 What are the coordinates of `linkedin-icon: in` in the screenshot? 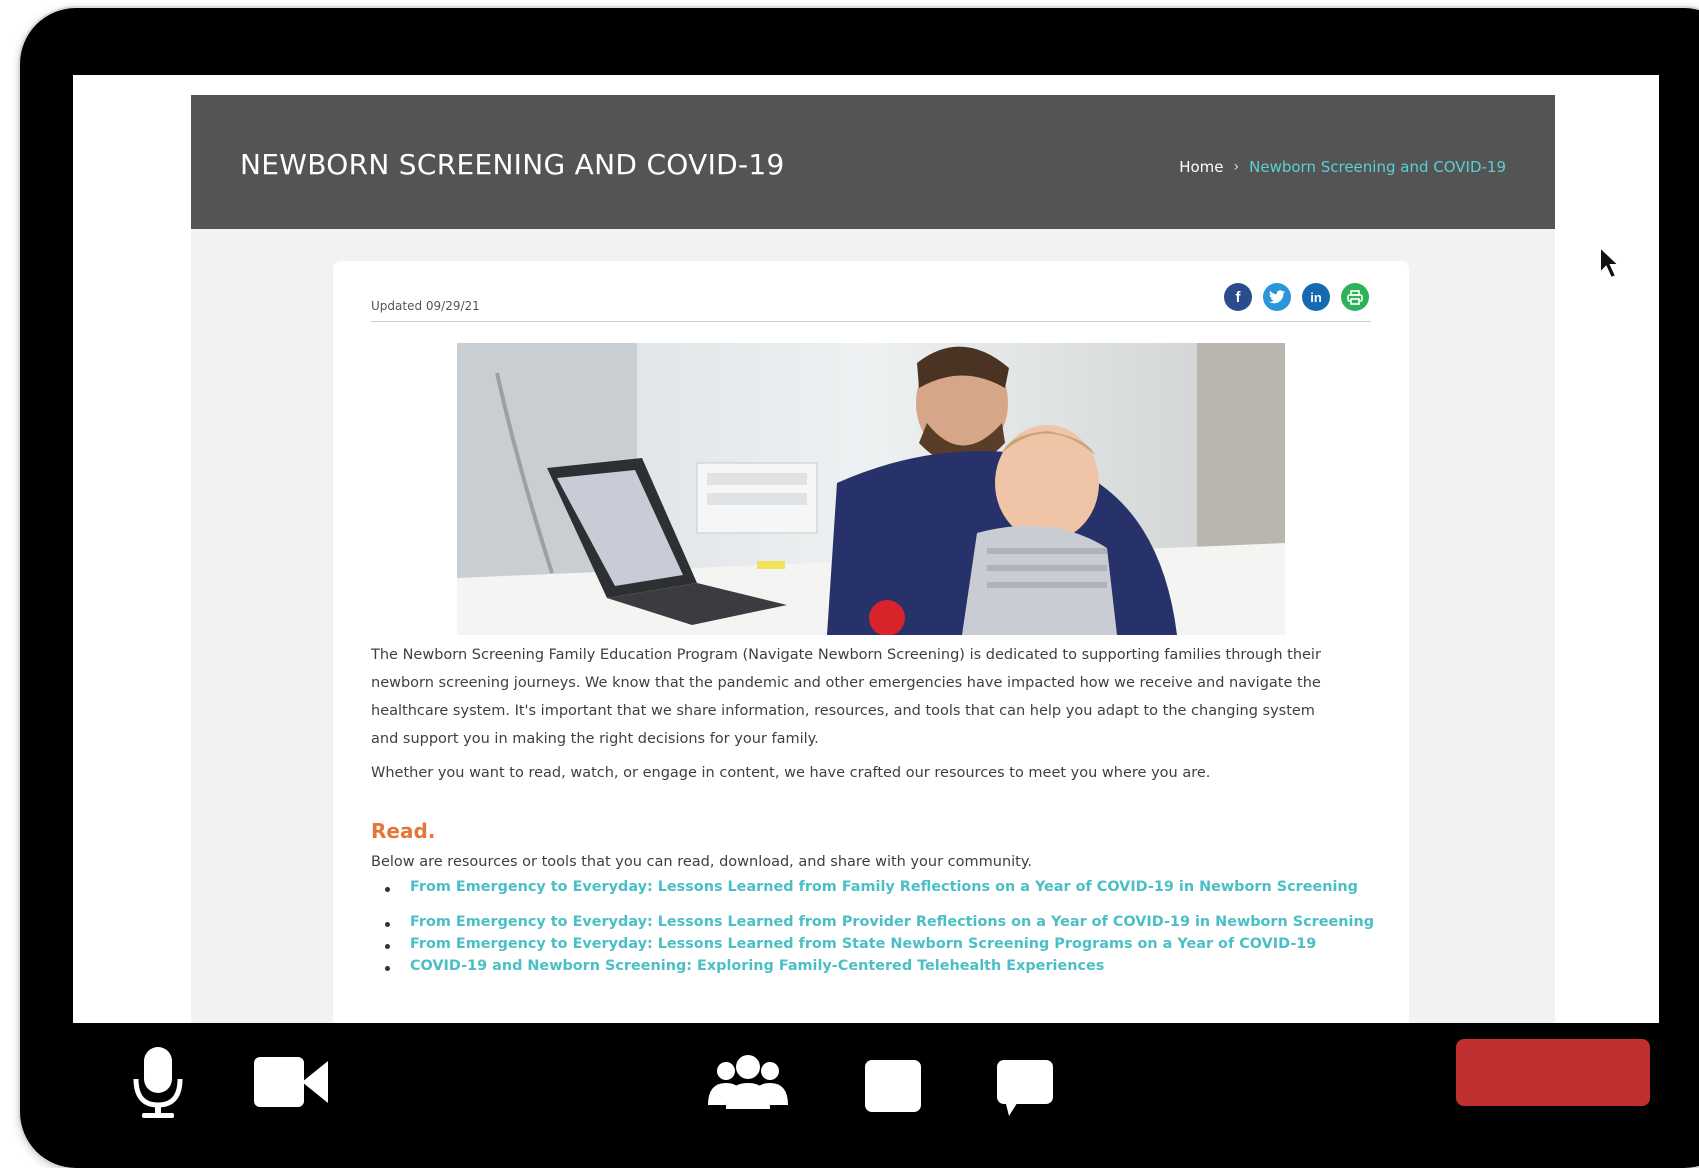 It's located at (1316, 297).